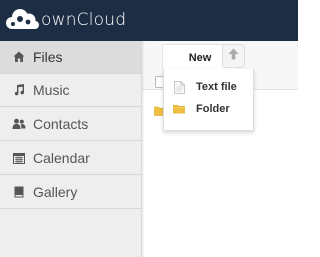 This screenshot has width=320, height=257. What do you see at coordinates (179, 109) in the screenshot?
I see `folder-icon` at bounding box center [179, 109].